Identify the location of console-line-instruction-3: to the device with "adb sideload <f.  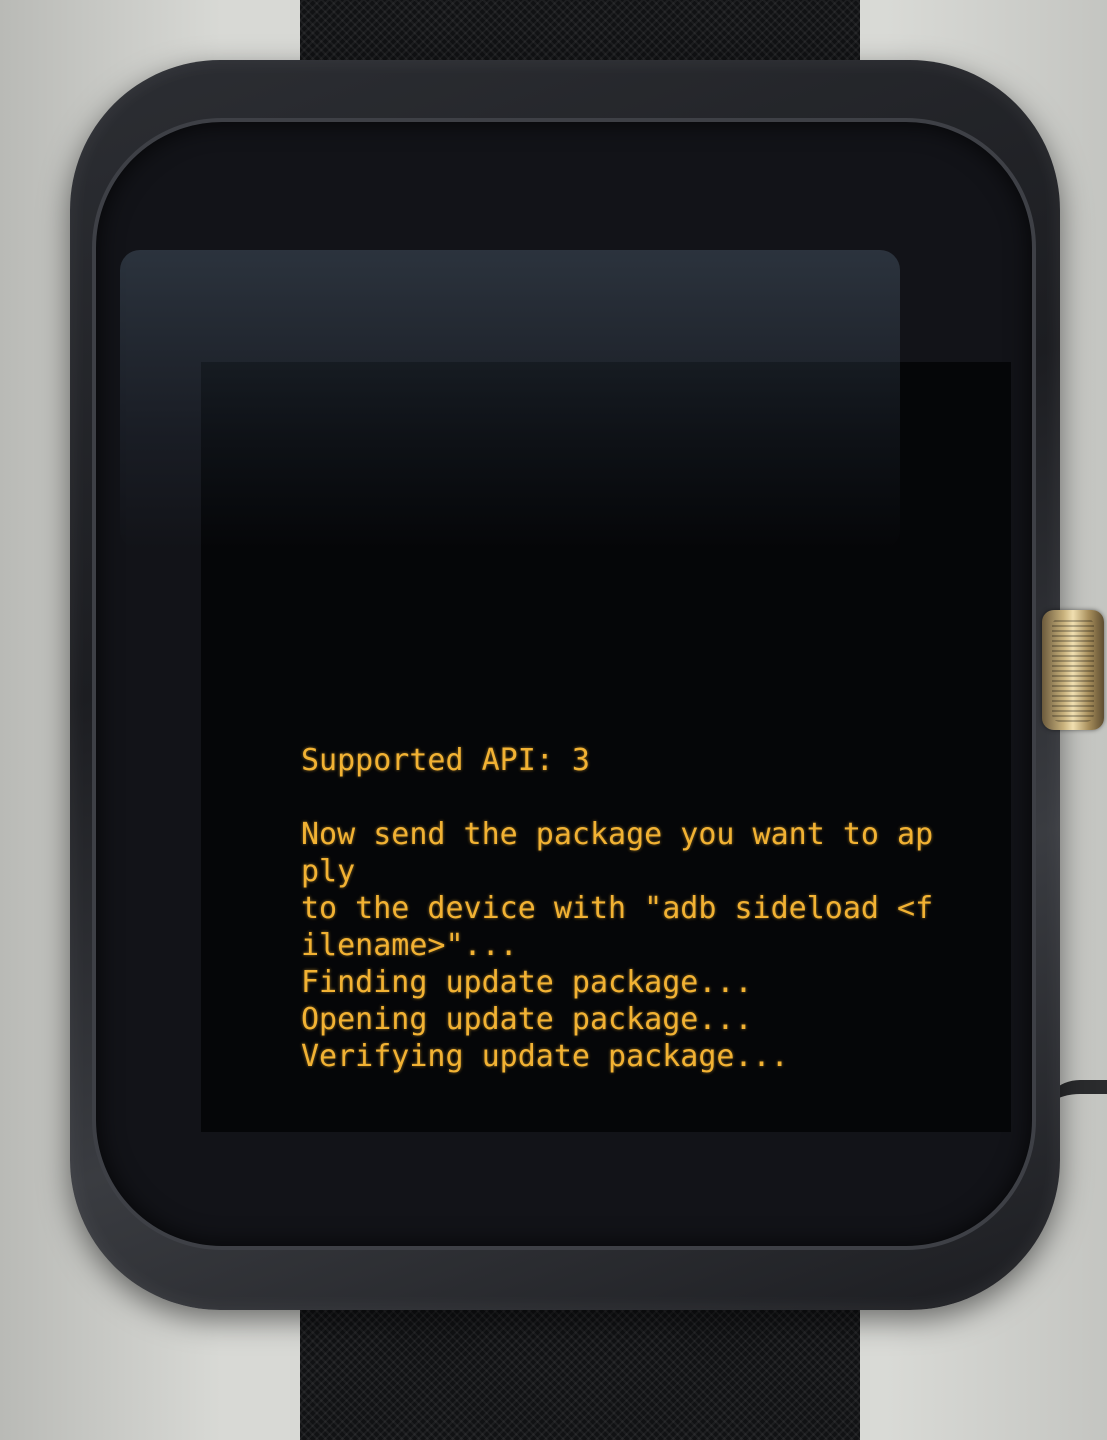
(617, 908).